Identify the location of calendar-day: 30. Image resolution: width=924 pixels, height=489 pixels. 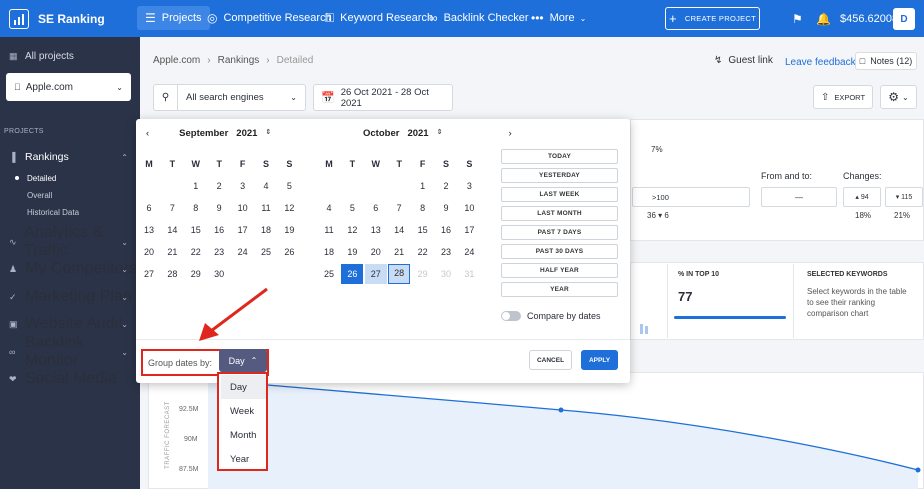
(219, 274).